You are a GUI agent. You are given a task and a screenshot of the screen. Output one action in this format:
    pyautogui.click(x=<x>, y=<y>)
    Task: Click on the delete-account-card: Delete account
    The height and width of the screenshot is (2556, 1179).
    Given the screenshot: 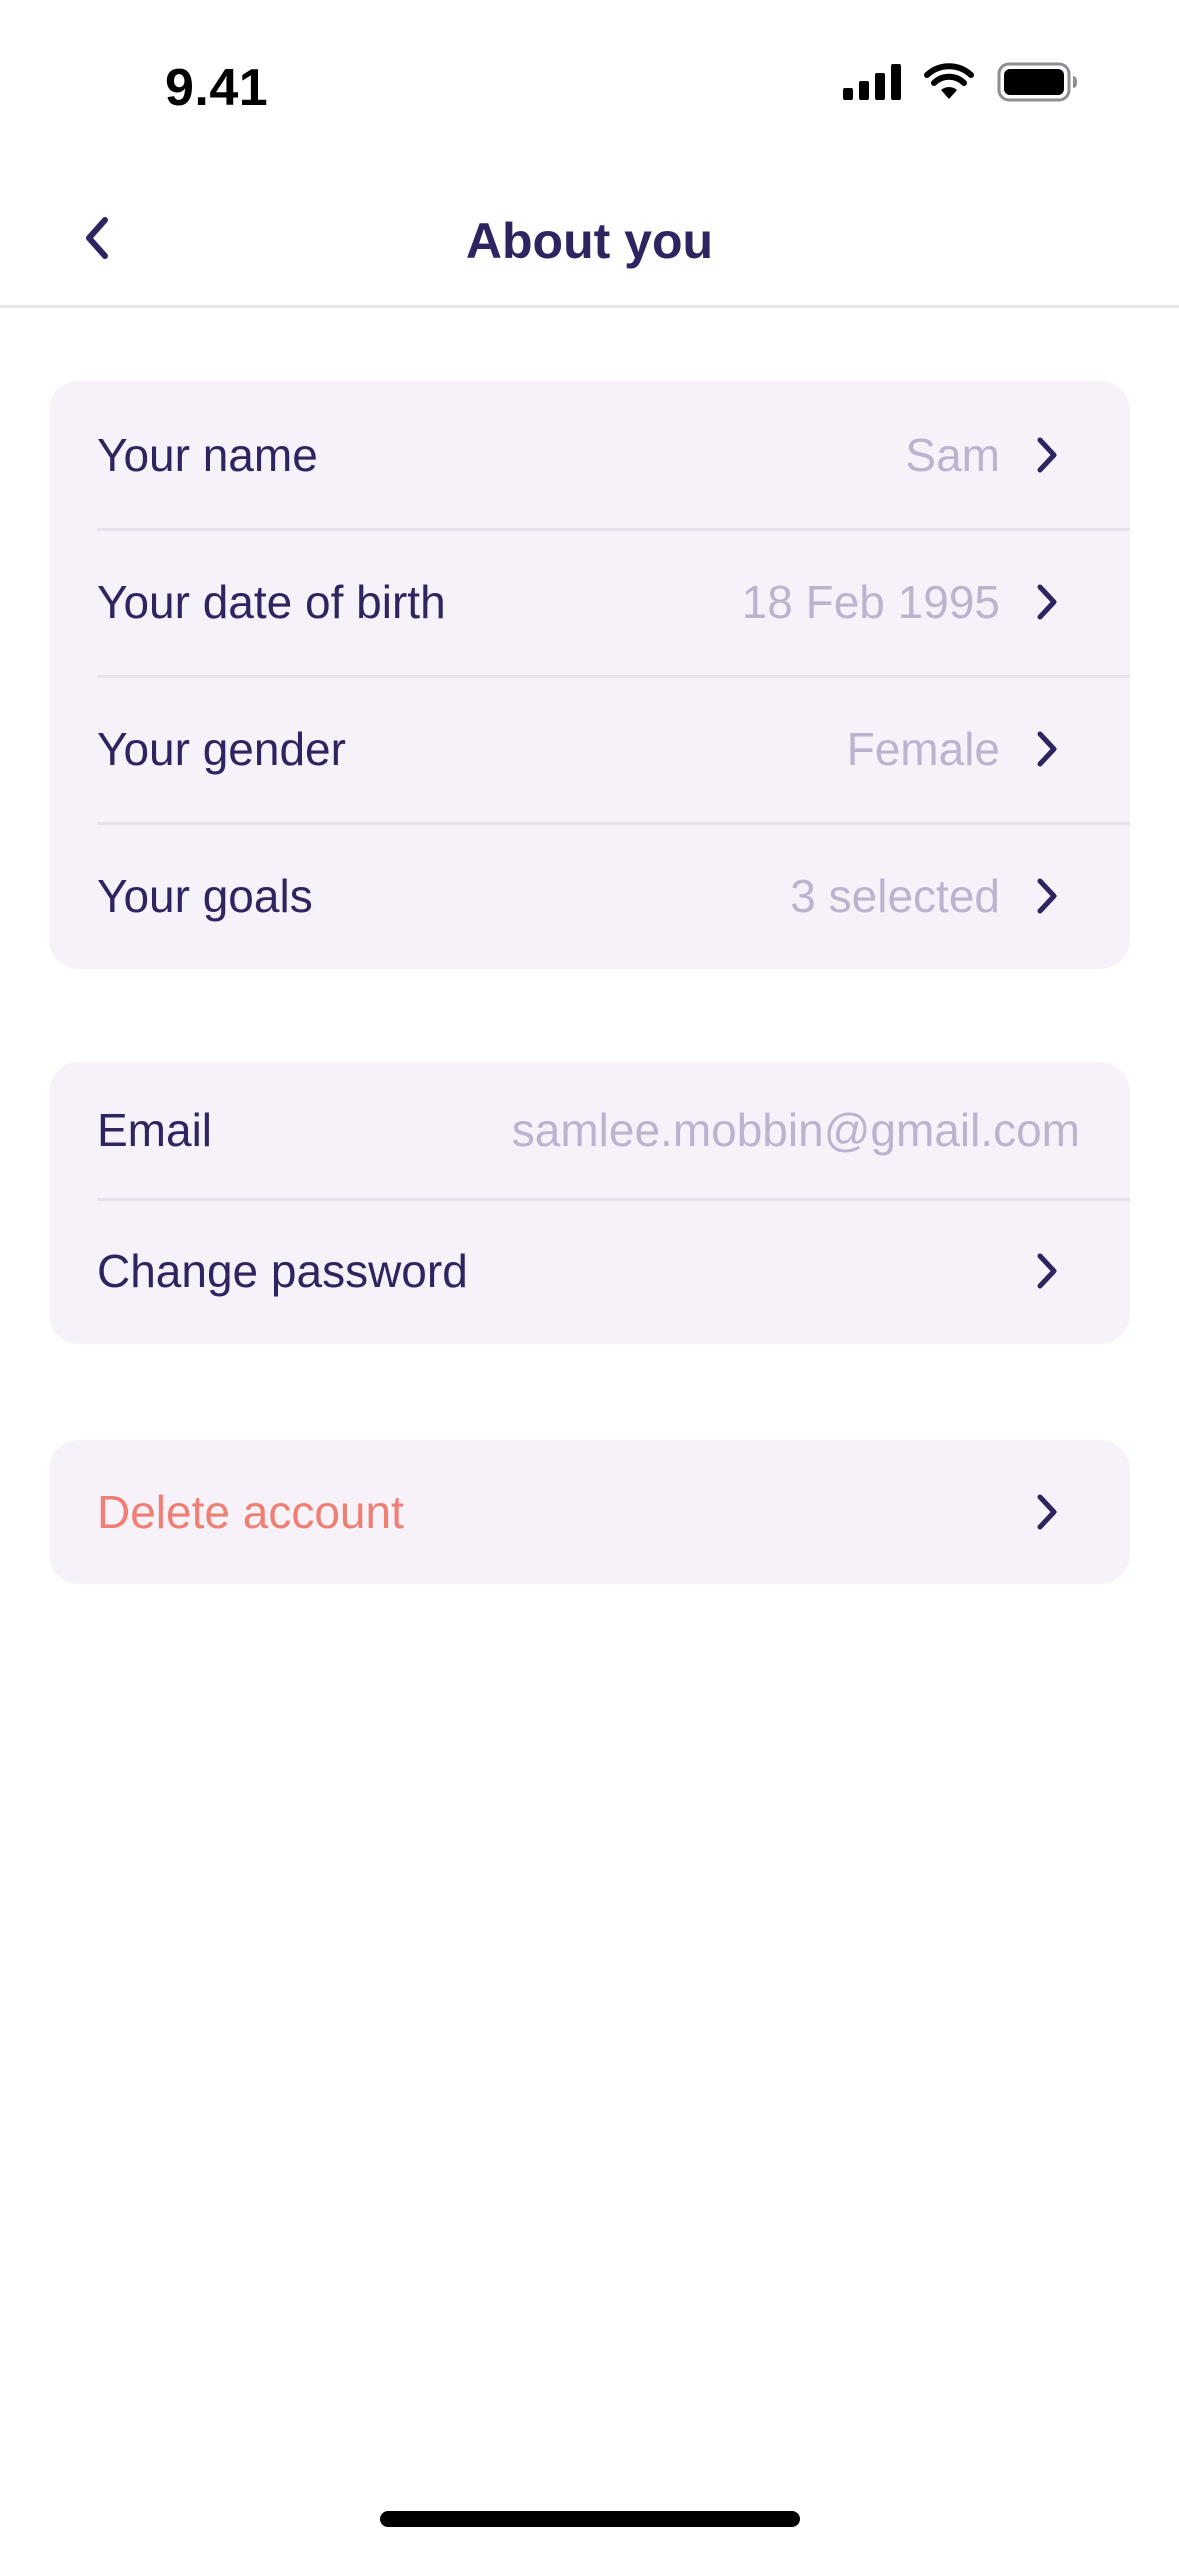 What is the action you would take?
    pyautogui.click(x=589, y=1512)
    